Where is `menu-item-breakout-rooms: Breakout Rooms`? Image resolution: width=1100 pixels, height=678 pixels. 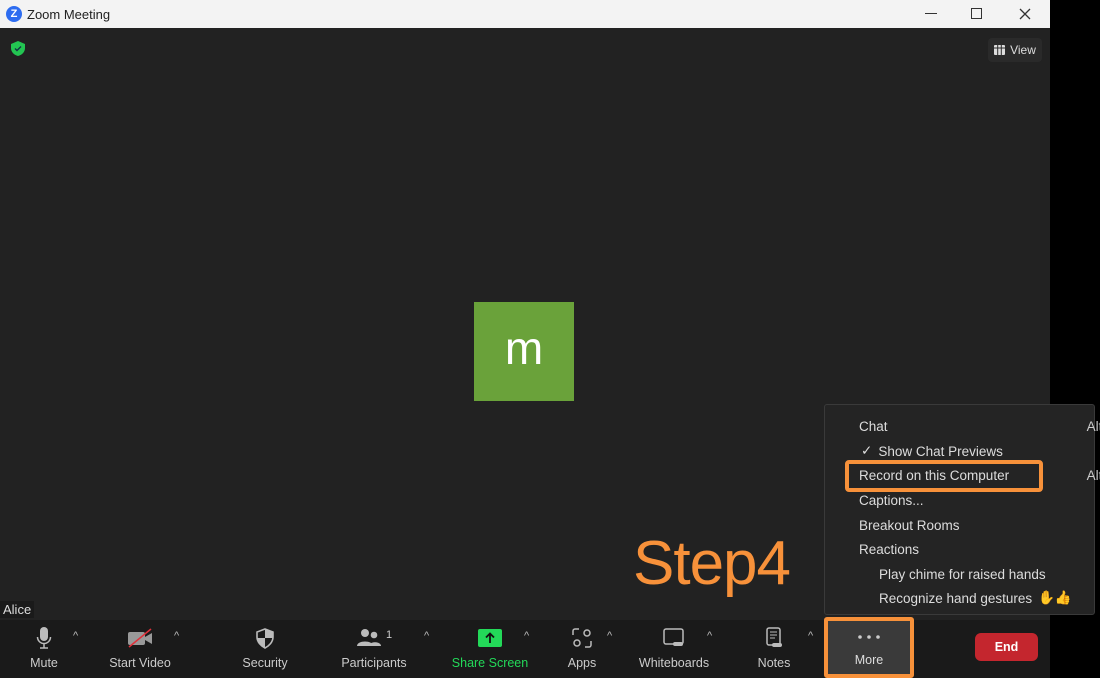 menu-item-breakout-rooms: Breakout Rooms is located at coordinates (909, 525).